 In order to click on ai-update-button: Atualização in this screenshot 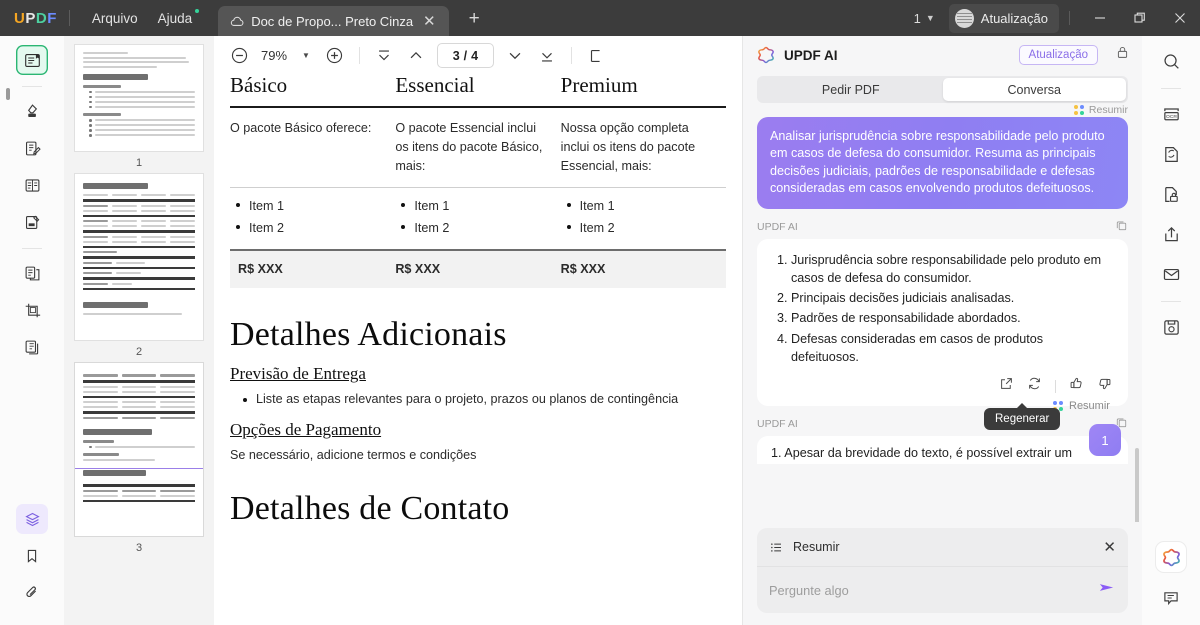, I will do `click(1058, 55)`.